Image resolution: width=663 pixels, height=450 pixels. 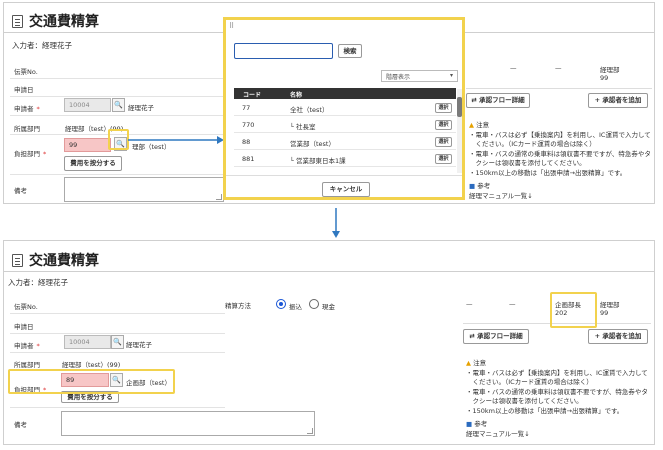 What do you see at coordinates (336, 223) in the screenshot?
I see `down-arrow` at bounding box center [336, 223].